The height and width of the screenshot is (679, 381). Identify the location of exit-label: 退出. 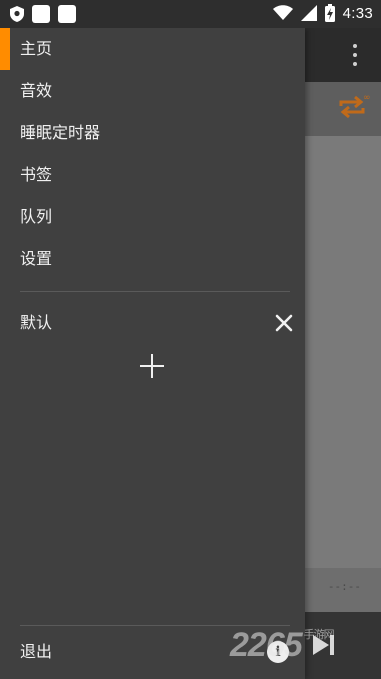
(36, 651).